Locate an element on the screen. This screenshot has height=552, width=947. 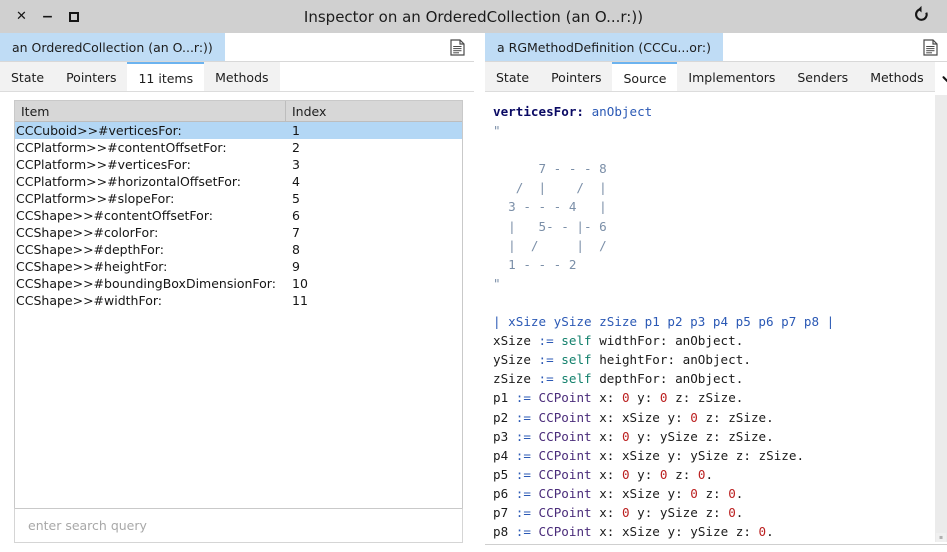
cell-item: CCPlatform>>#contentOffsetFor: is located at coordinates (121, 147).